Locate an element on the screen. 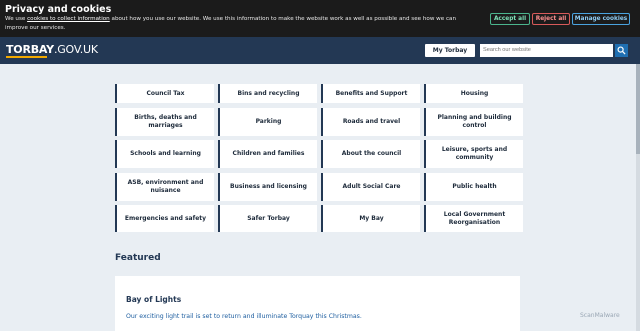  watermark: ScanMalware is located at coordinates (600, 315).